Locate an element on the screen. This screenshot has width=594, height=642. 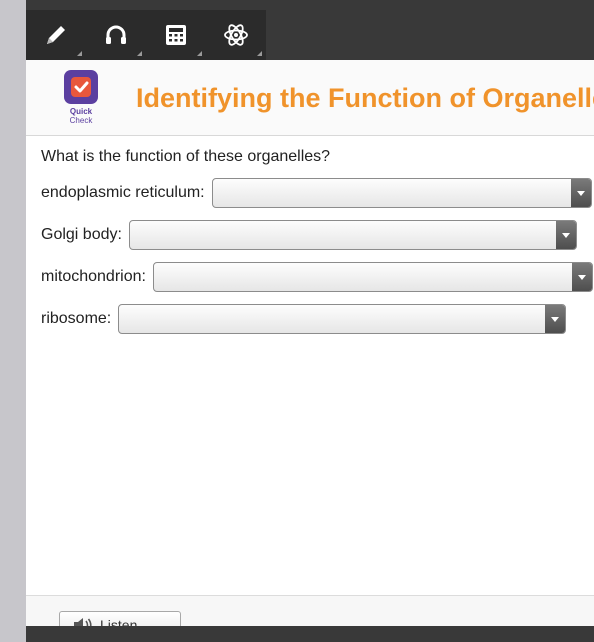
logo-line1: Quick is located at coordinates (81, 111).